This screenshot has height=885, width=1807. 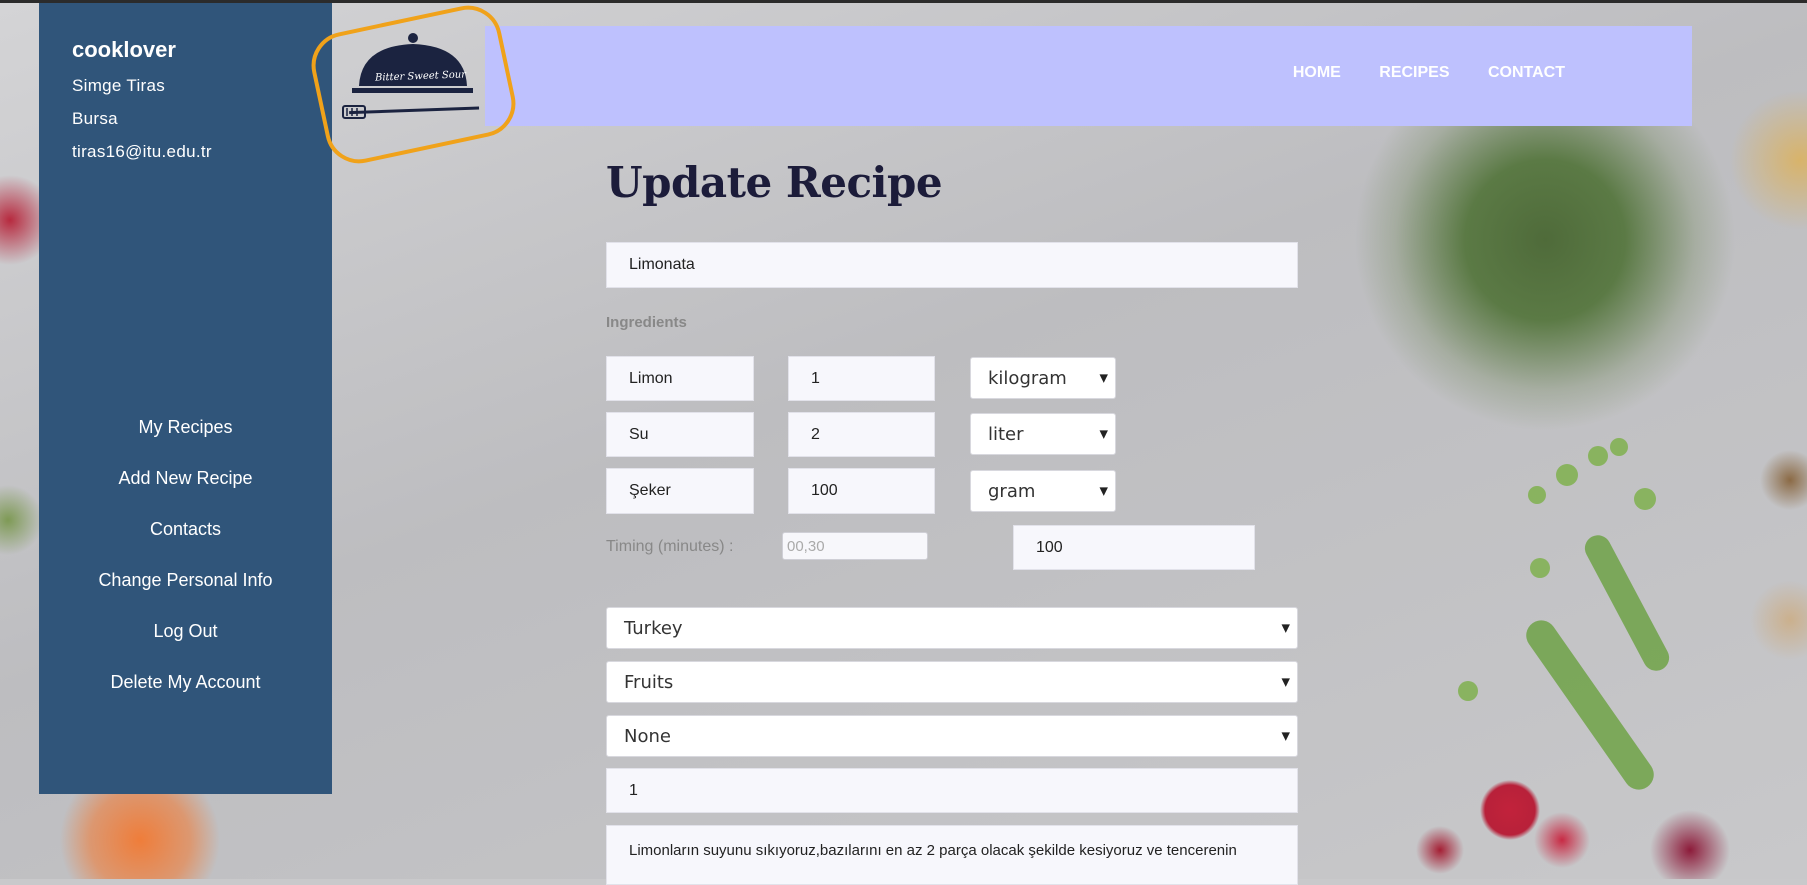 I want to click on ingredients-label: Ingredients, so click(x=646, y=322).